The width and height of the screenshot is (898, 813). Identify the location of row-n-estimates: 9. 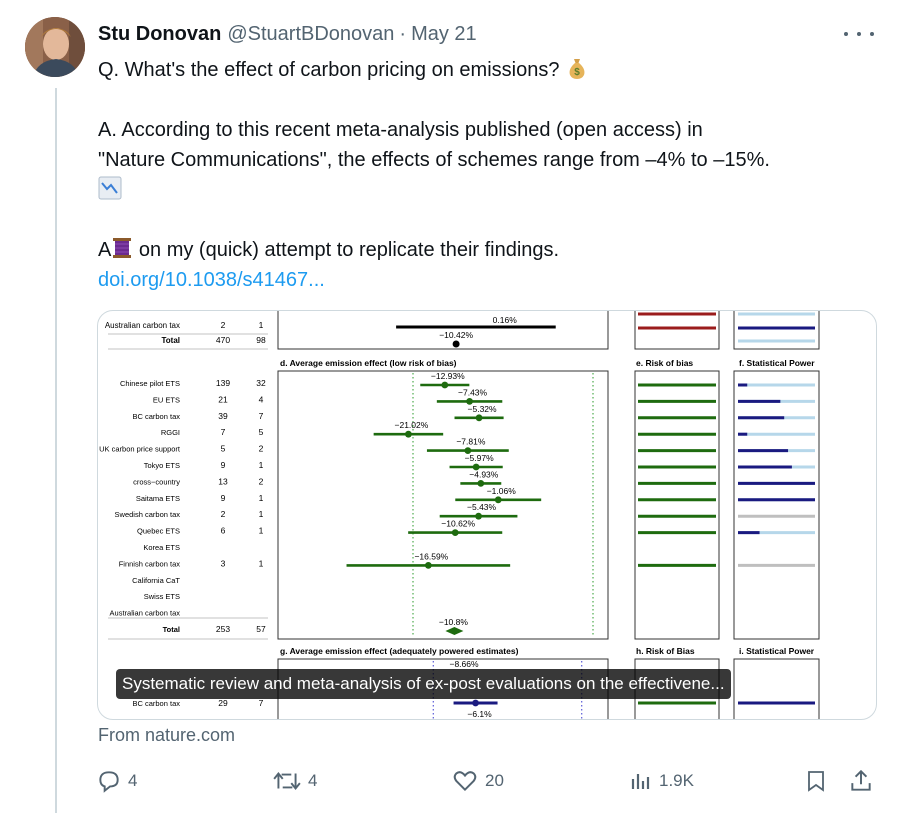
(223, 498).